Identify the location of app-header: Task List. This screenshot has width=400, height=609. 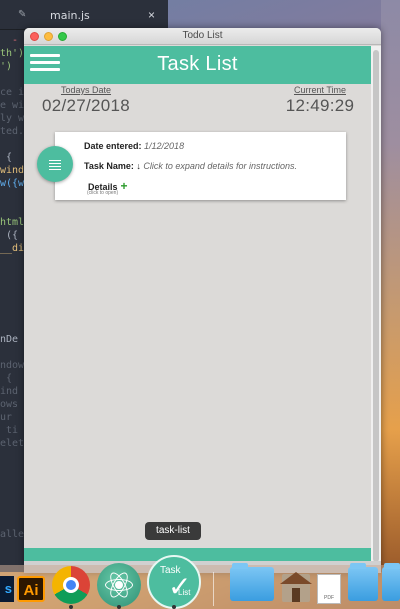
(197, 65).